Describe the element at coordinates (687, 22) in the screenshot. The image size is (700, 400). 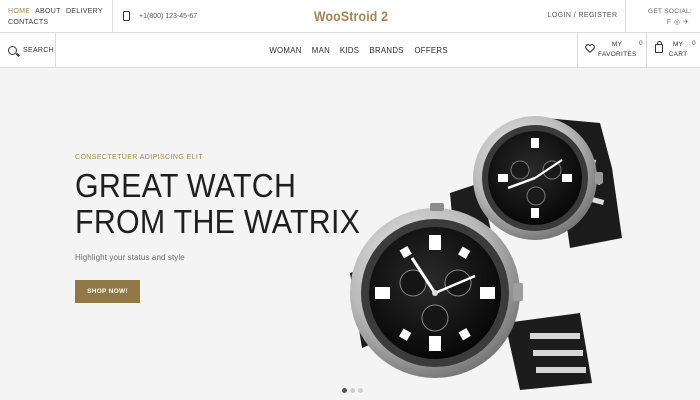
I see `twitter-icon: ✈` at that location.